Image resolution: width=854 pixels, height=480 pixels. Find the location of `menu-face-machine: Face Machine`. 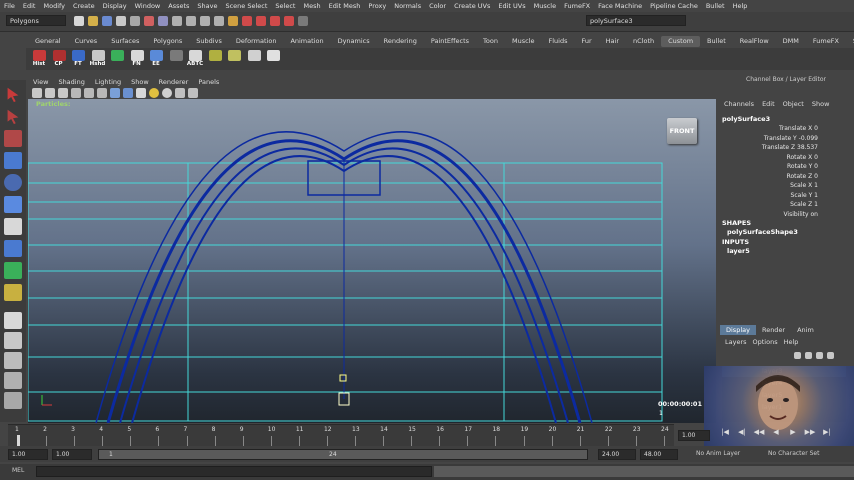

menu-face-machine: Face Machine is located at coordinates (620, 6).